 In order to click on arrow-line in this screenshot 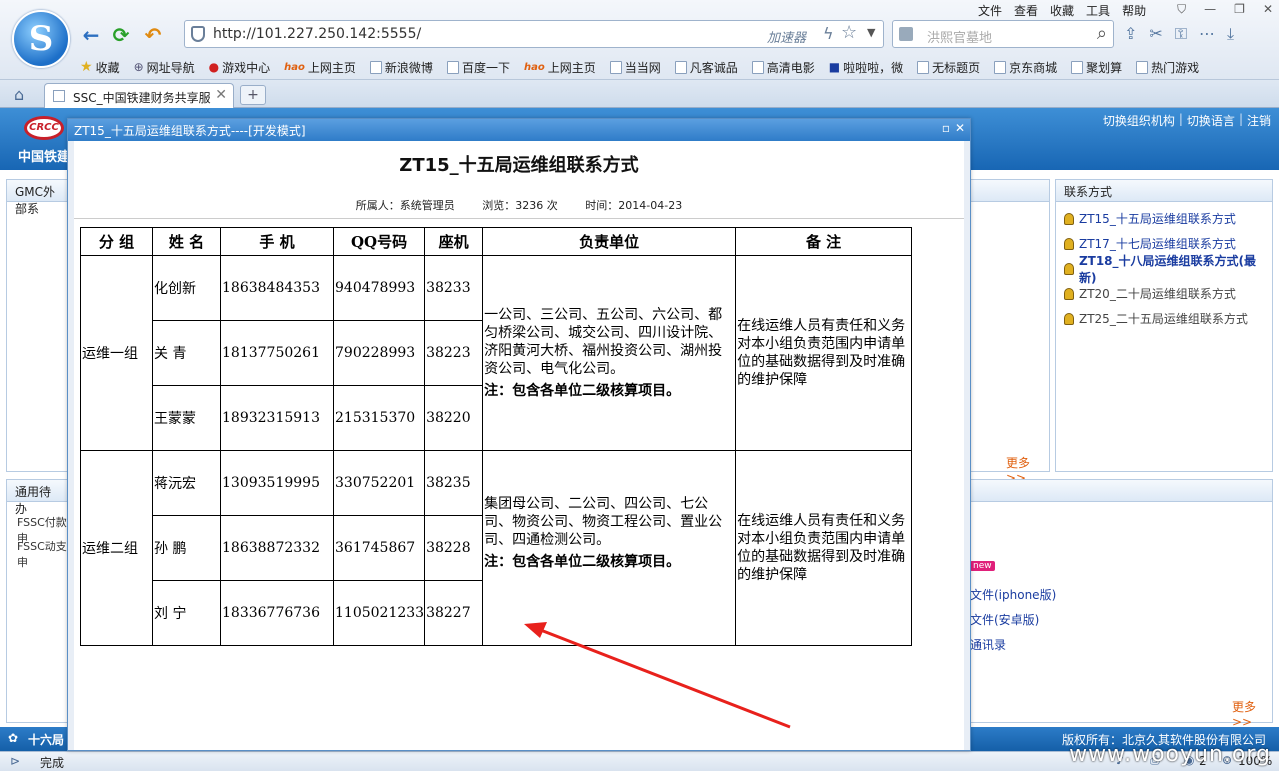, I will do `click(664, 678)`.